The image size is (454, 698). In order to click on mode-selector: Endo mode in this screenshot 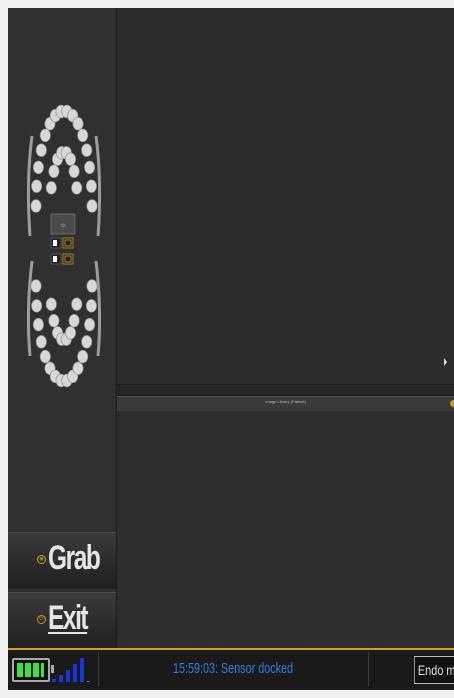, I will do `click(434, 670)`.